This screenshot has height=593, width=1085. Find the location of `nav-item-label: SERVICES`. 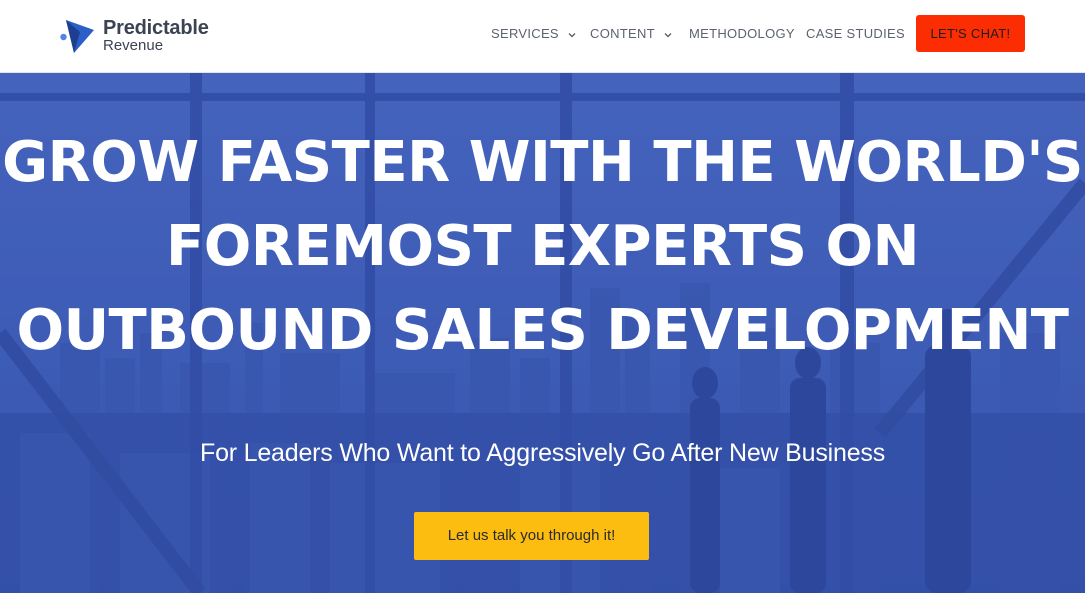

nav-item-label: SERVICES is located at coordinates (525, 33).